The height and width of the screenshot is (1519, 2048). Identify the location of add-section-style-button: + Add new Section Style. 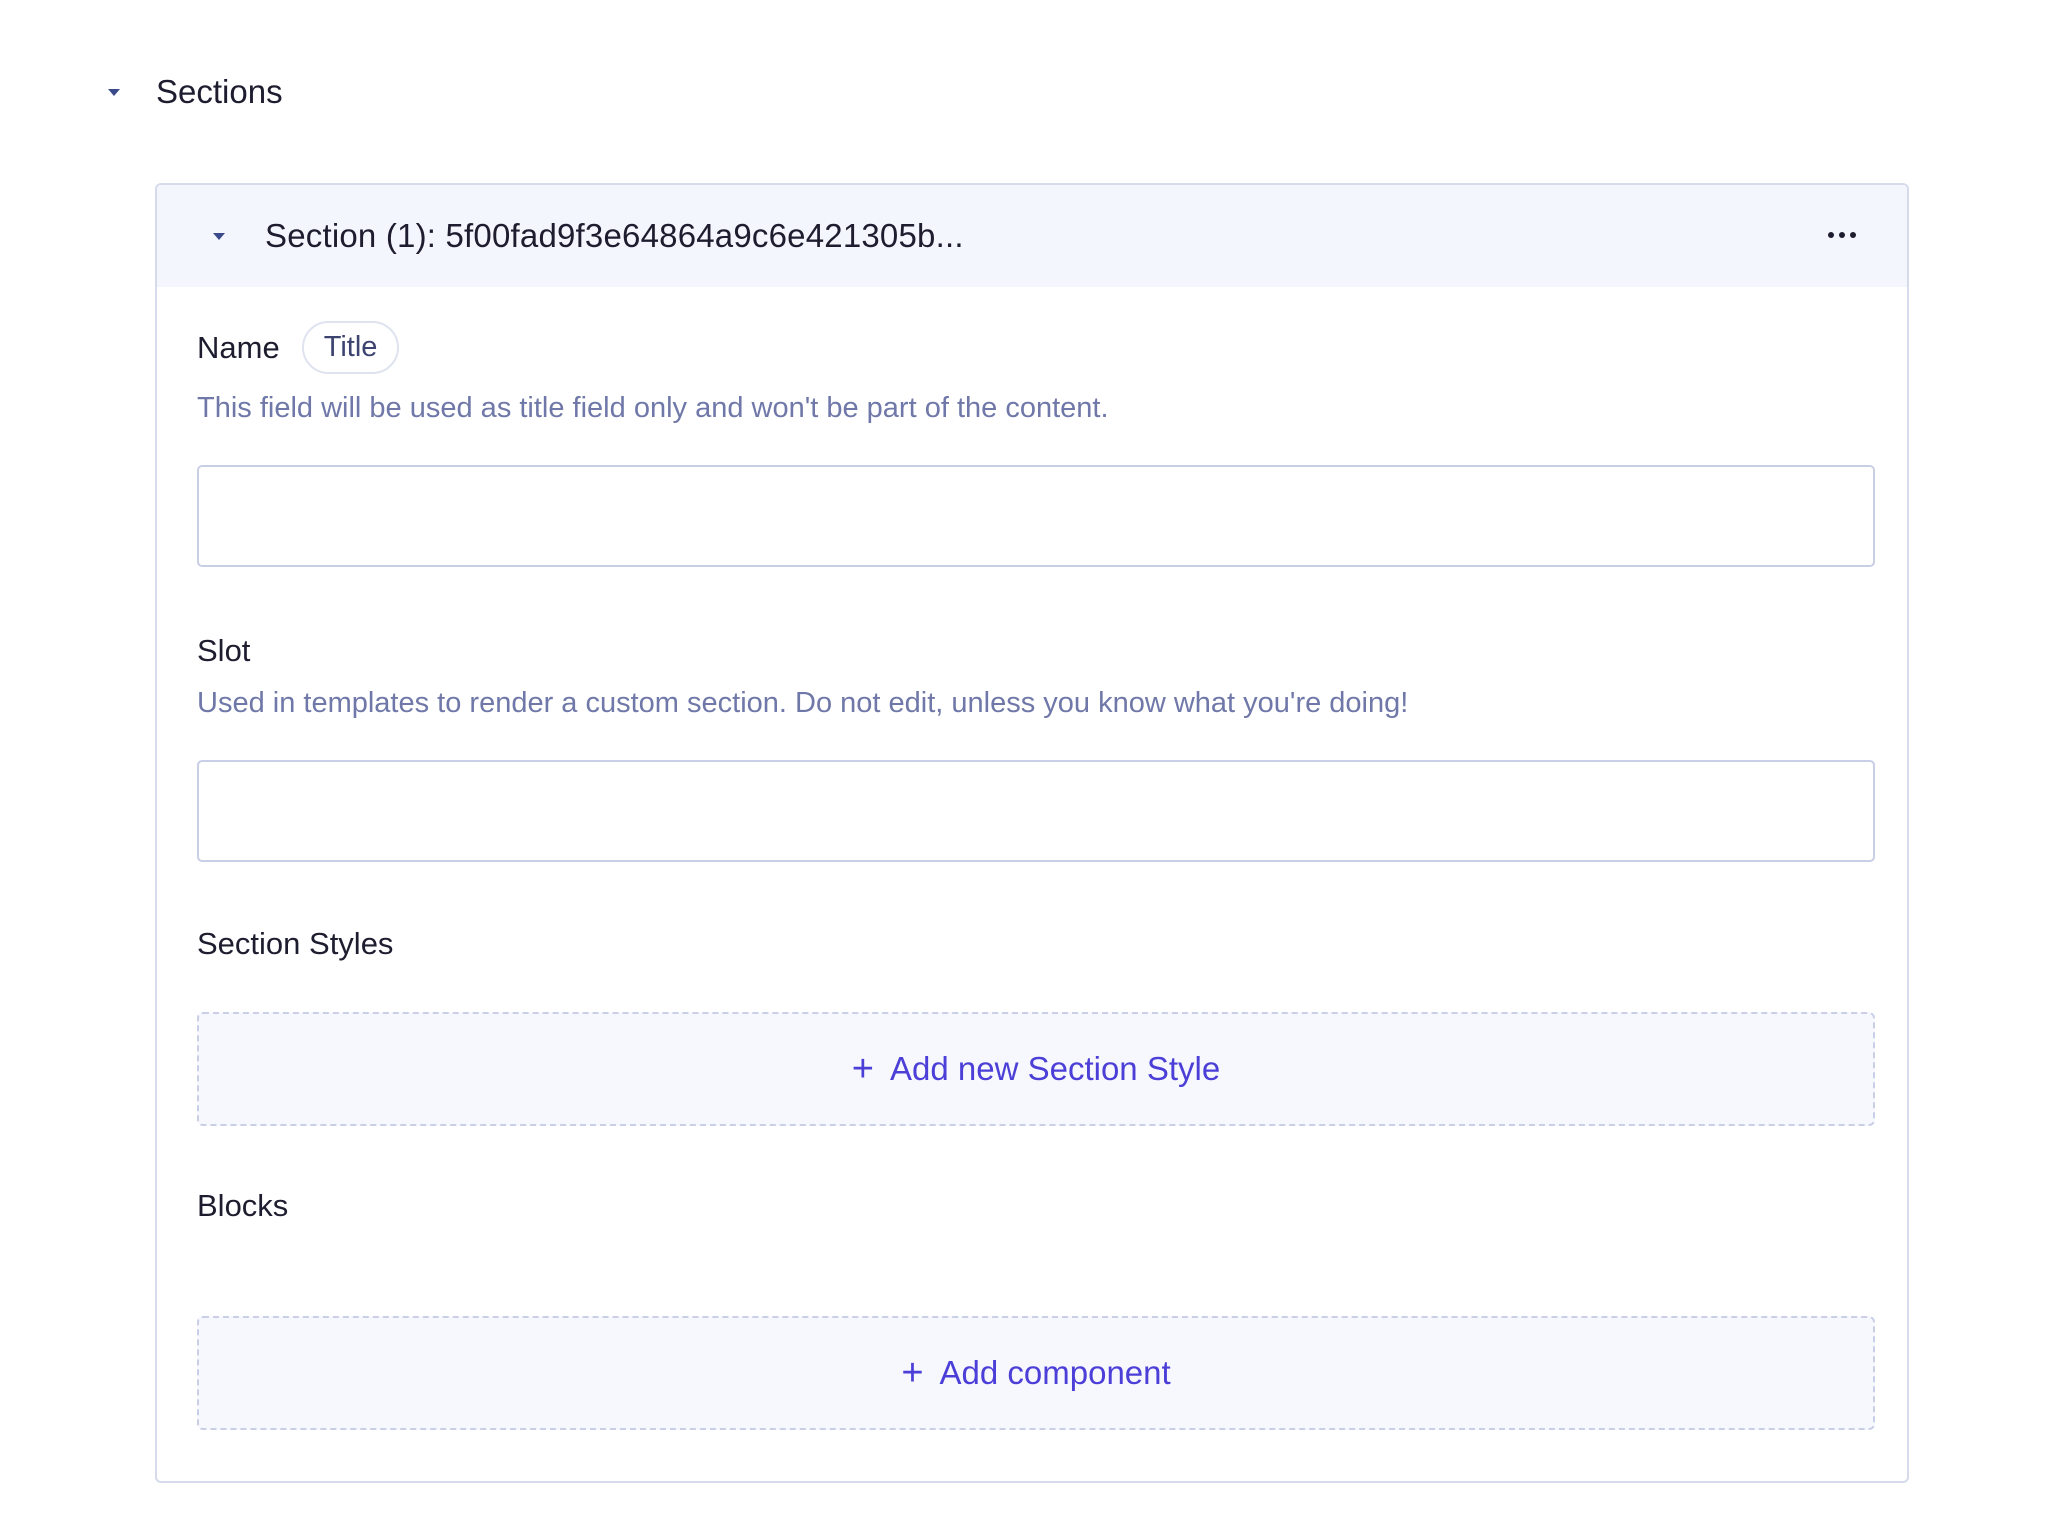
(1036, 1069).